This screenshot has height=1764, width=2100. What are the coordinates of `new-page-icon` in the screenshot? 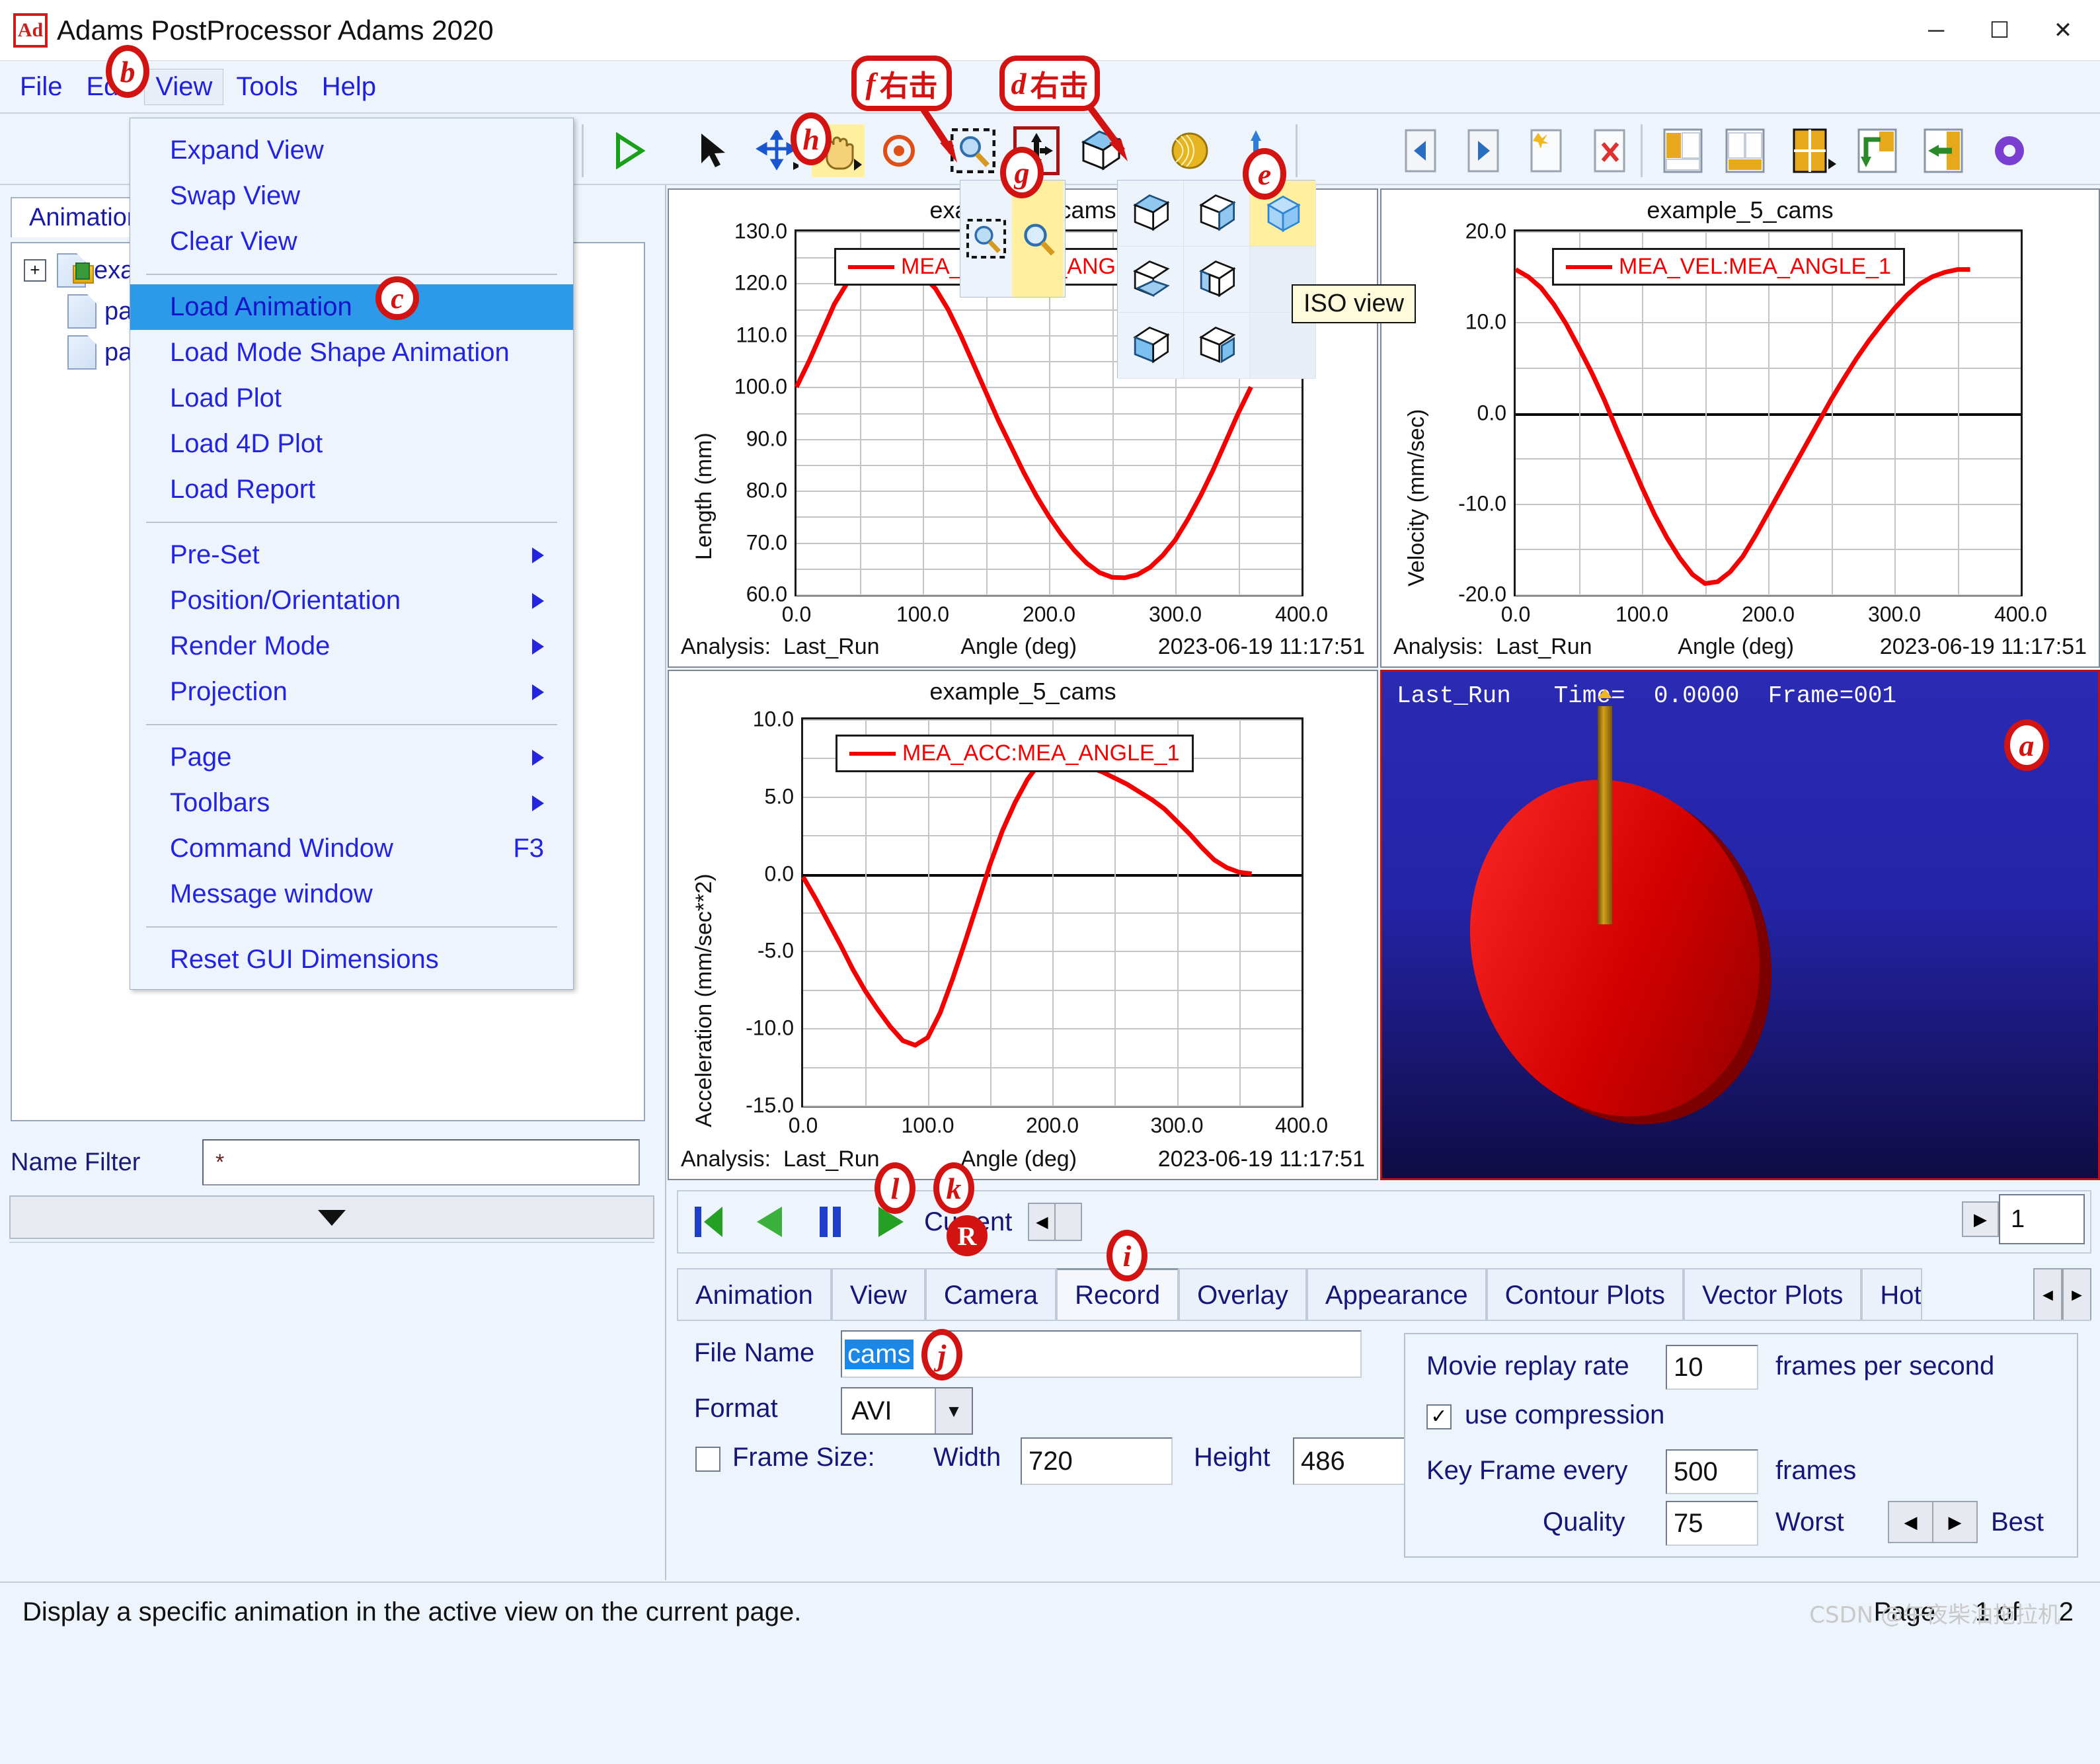 It's located at (1546, 150).